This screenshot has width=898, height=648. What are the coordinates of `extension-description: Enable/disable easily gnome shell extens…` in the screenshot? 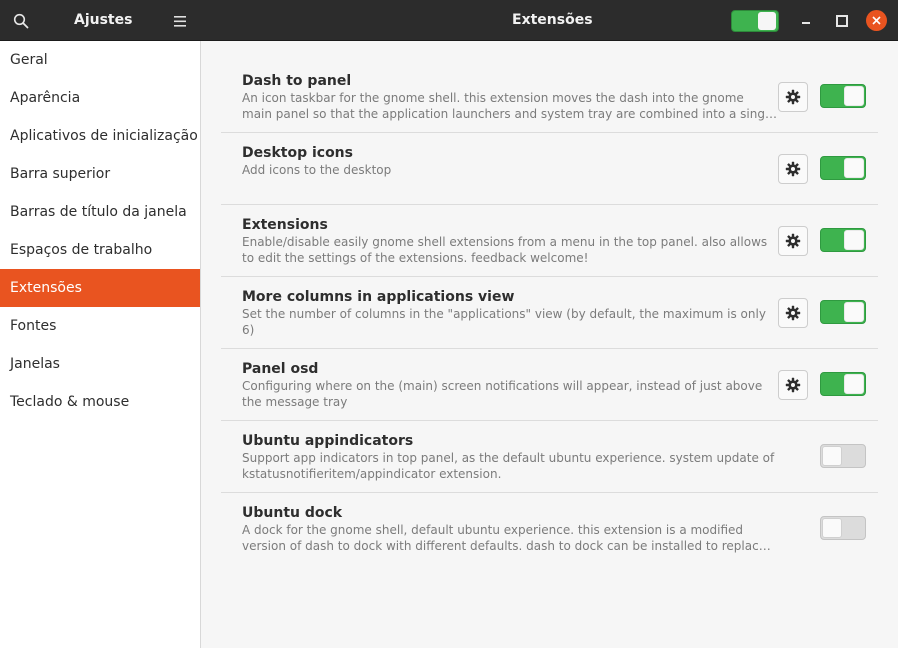 It's located at (505, 250).